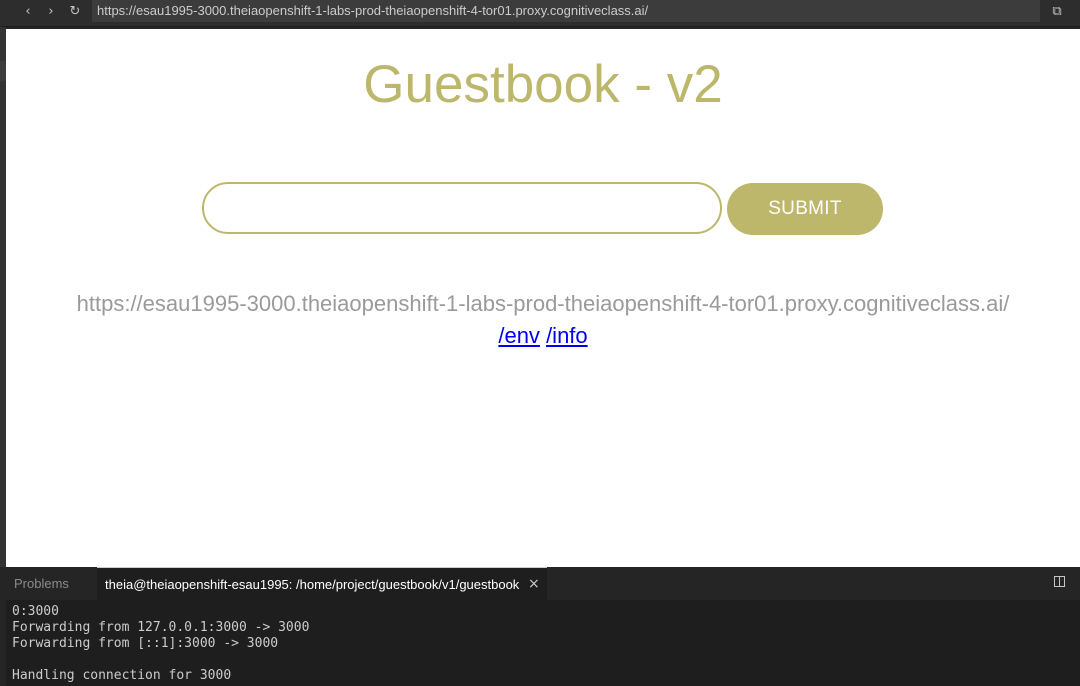 The height and width of the screenshot is (686, 1080). I want to click on terminal-line: Handling connection for 3000, so click(122, 675).